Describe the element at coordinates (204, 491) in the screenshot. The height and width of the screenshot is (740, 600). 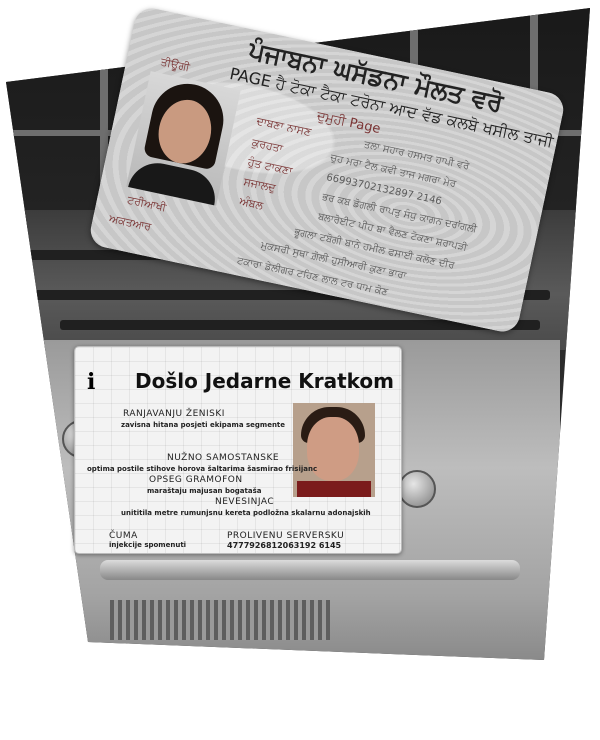
I see `field-value: maraštaju majusan bogatašа` at that location.